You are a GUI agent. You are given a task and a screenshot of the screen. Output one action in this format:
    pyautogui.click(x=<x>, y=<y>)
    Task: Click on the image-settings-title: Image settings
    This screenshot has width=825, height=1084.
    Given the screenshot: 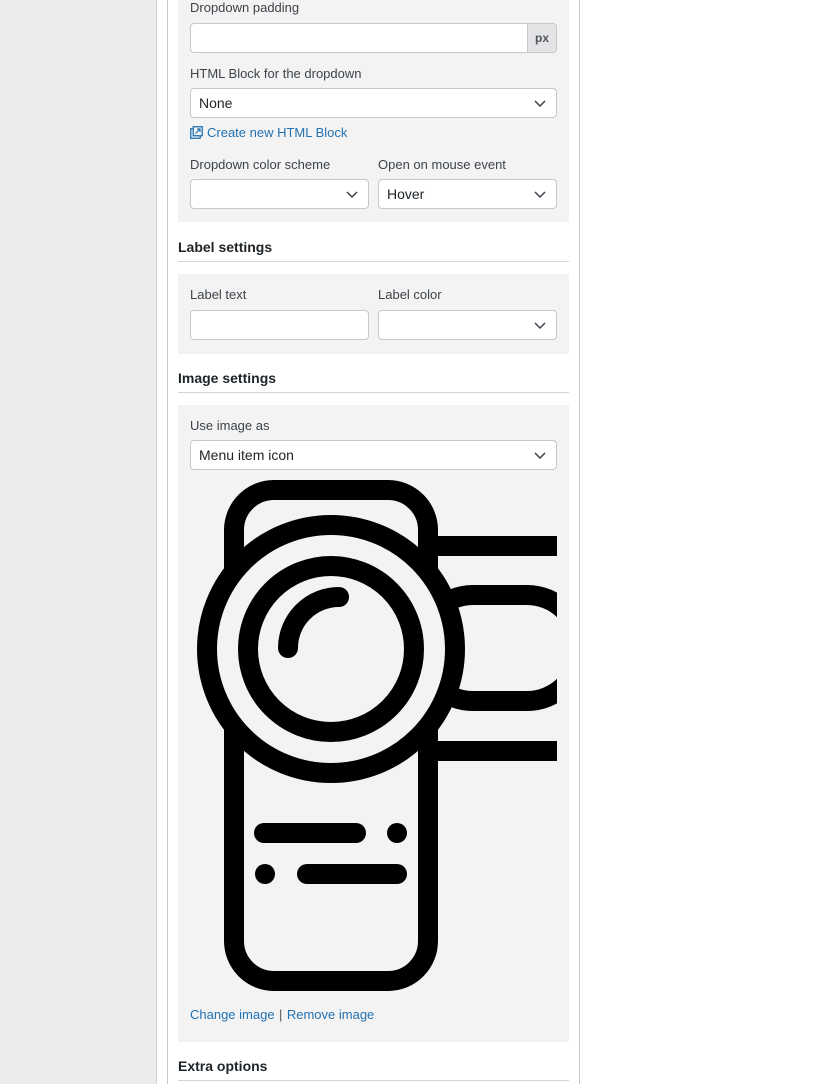 What is the action you would take?
    pyautogui.click(x=227, y=378)
    